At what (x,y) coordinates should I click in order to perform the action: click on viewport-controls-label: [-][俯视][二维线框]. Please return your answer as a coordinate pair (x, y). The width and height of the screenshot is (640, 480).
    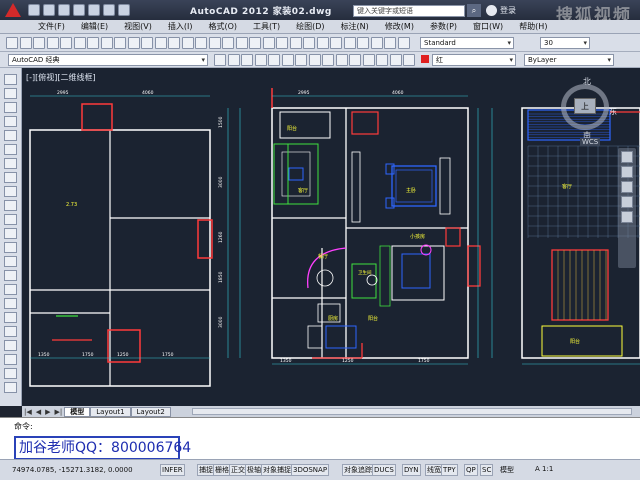
    Looking at the image, I should click on (61, 77).